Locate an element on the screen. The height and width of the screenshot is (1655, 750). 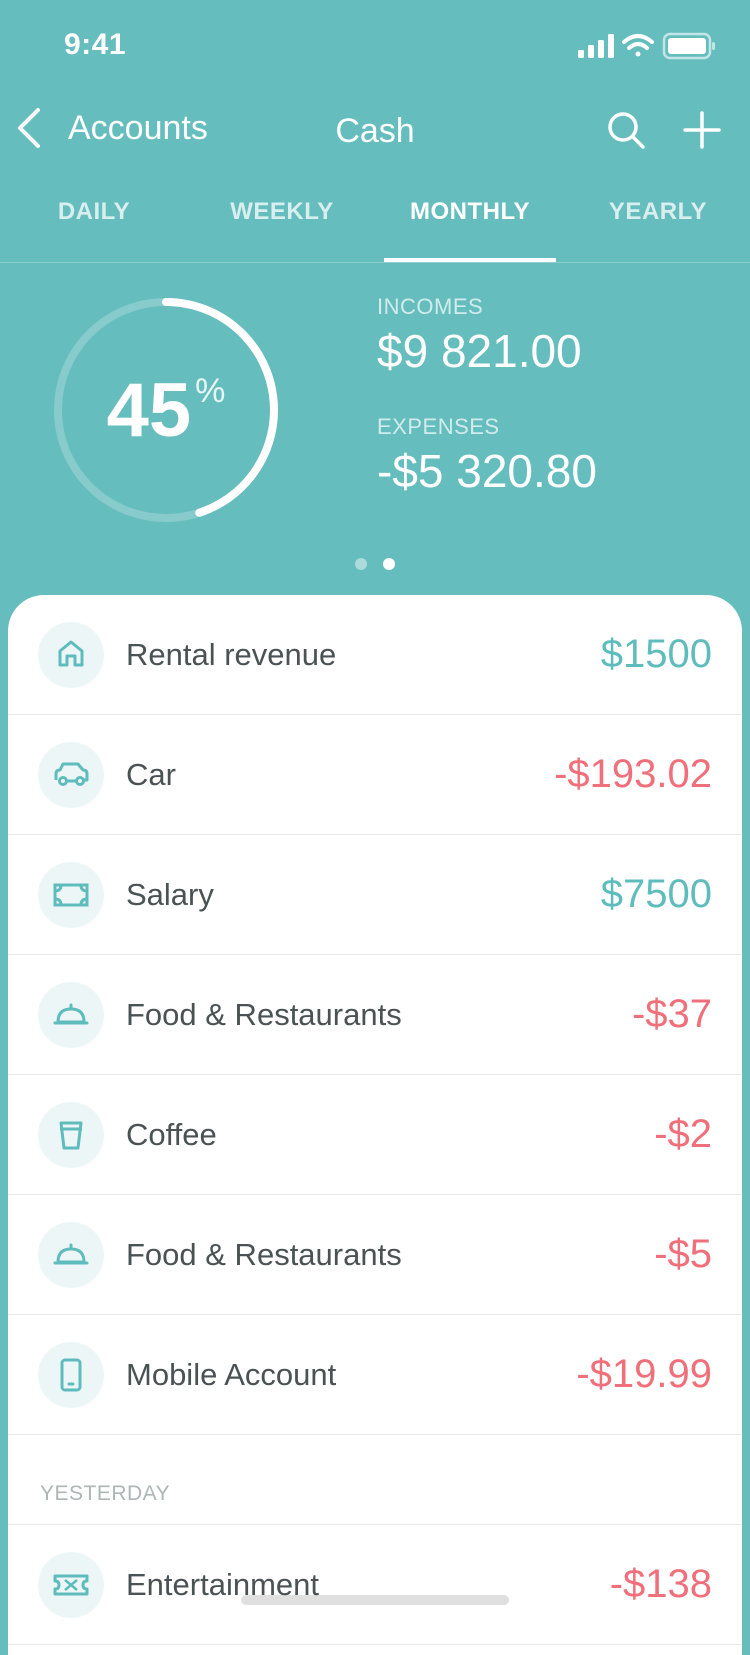
ticket-icon is located at coordinates (71, 1584).